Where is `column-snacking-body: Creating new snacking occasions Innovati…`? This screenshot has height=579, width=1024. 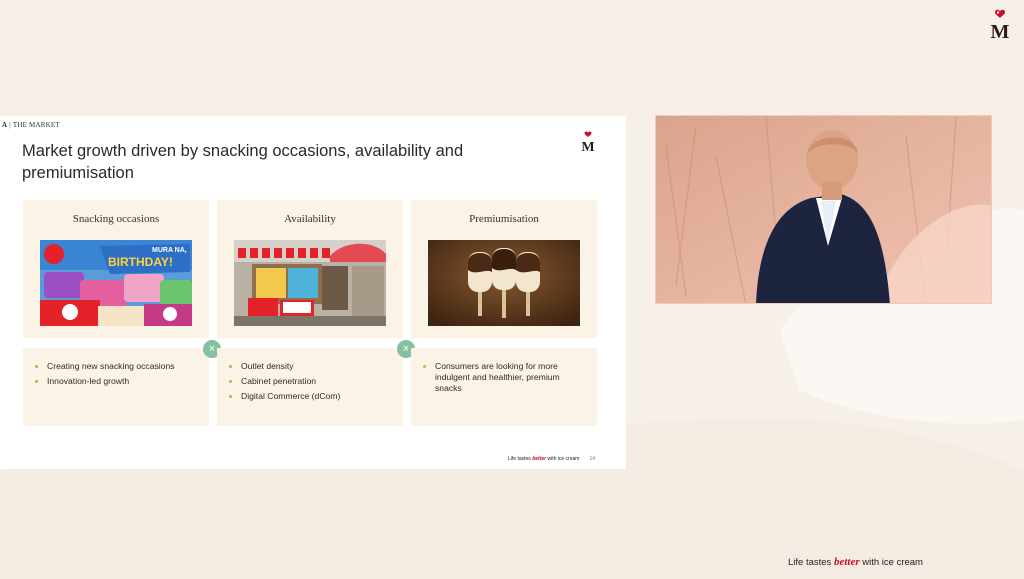 column-snacking-body: Creating new snacking occasions Innovati… is located at coordinates (116, 387).